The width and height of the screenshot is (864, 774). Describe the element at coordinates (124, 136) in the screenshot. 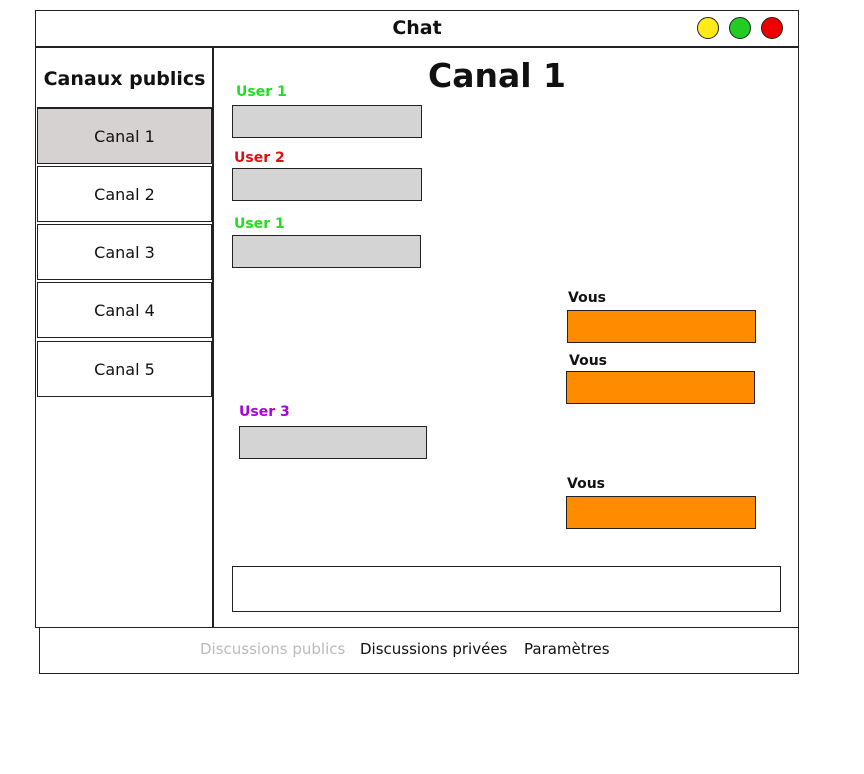

I see `sidebar-item-canal-1: Canal 1` at that location.